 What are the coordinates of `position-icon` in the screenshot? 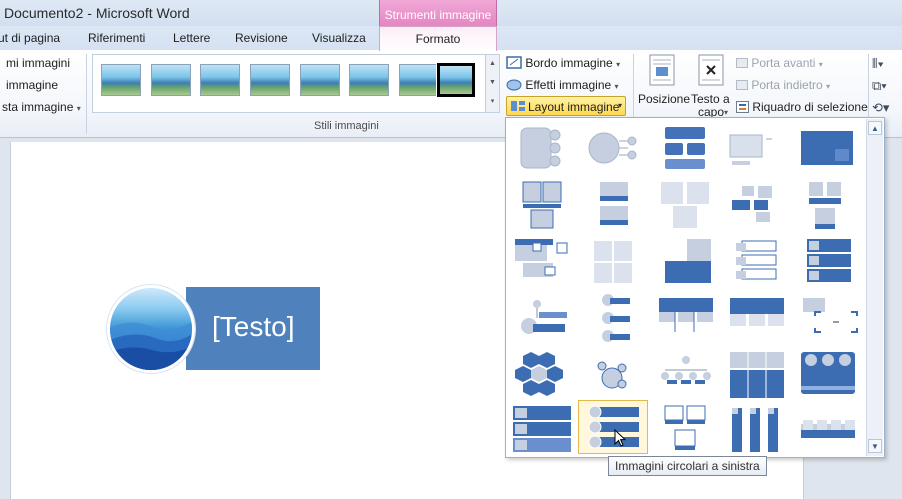 It's located at (662, 70).